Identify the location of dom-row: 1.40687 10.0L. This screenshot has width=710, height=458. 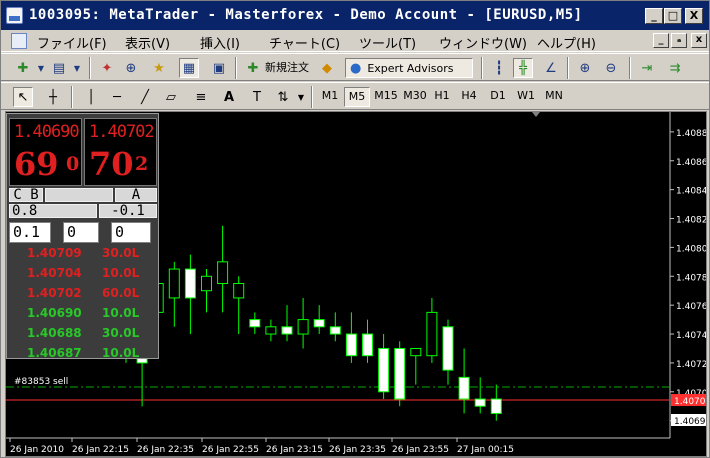
(87, 354).